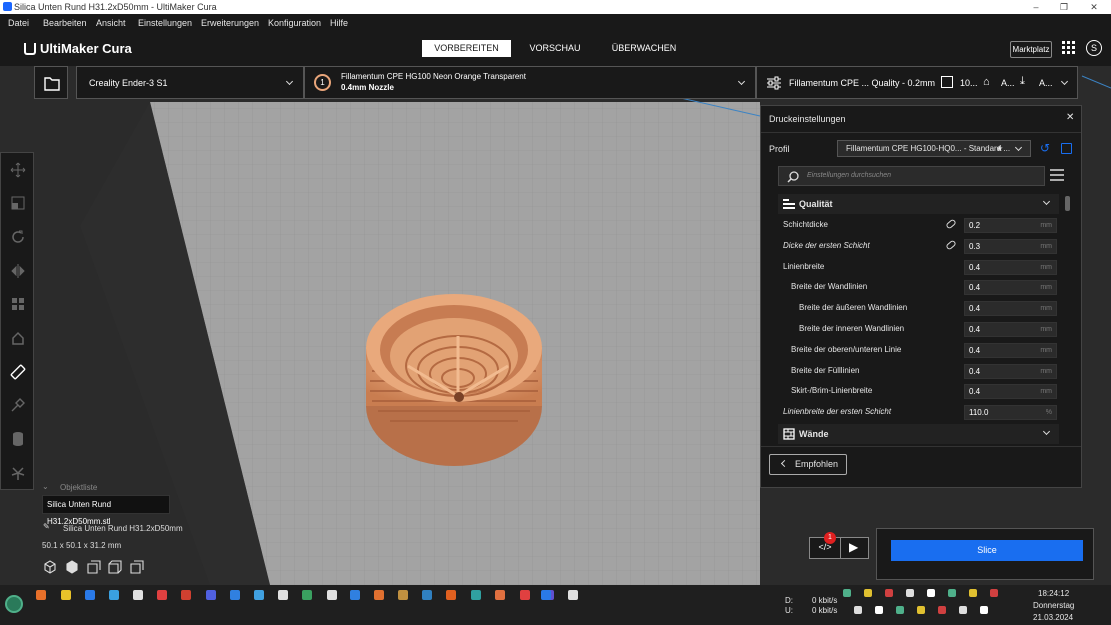  I want to click on start-orb-icon, so click(14, 604).